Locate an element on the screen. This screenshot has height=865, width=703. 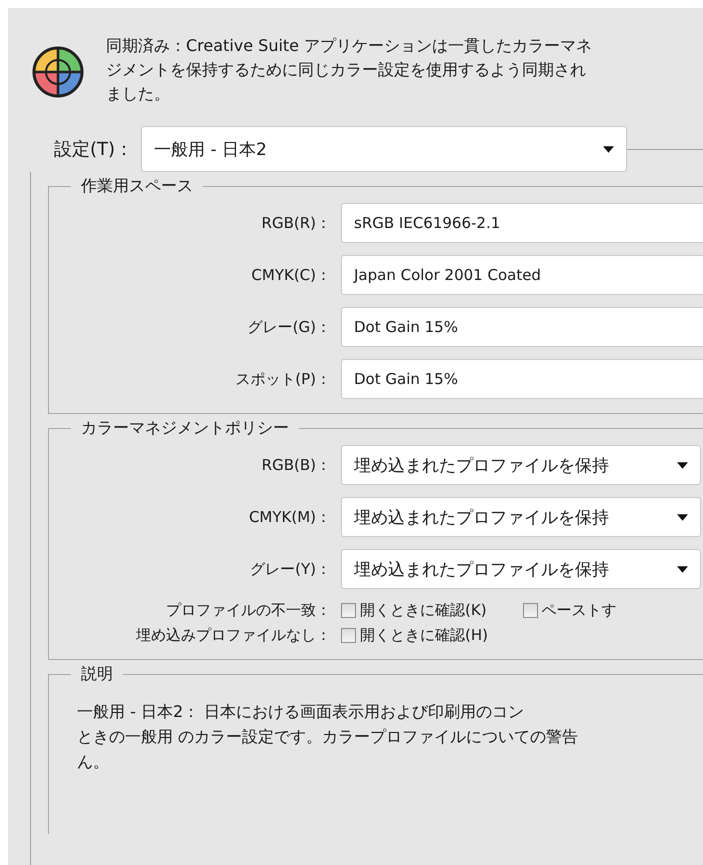
field-label: CMYK(M)： is located at coordinates (289, 517).